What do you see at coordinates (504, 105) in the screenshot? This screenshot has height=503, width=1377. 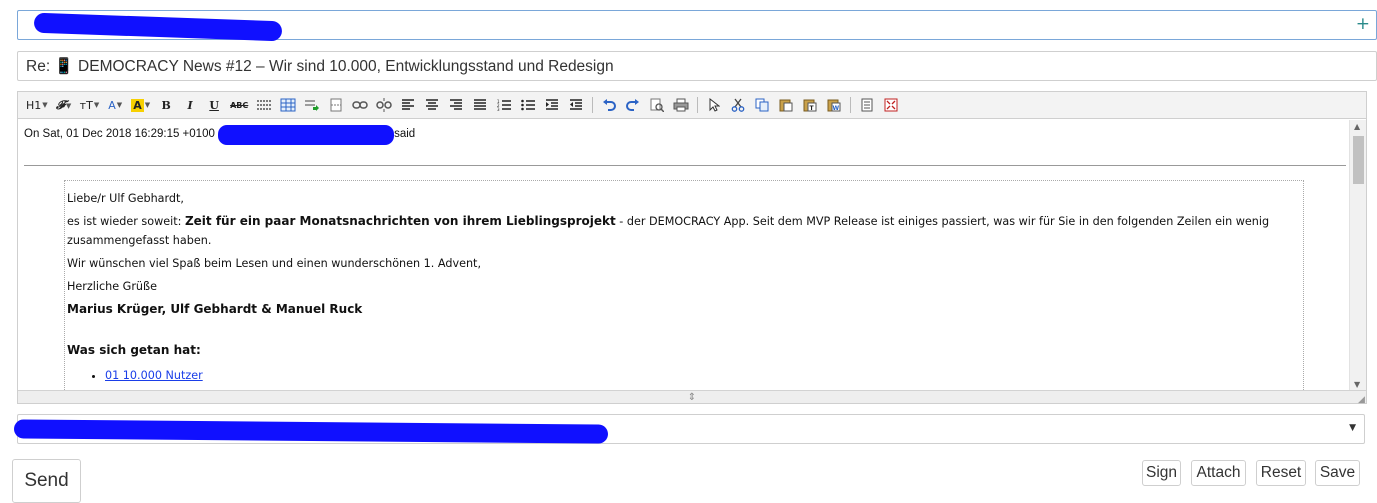 I see `ordered-list-icon: 123` at bounding box center [504, 105].